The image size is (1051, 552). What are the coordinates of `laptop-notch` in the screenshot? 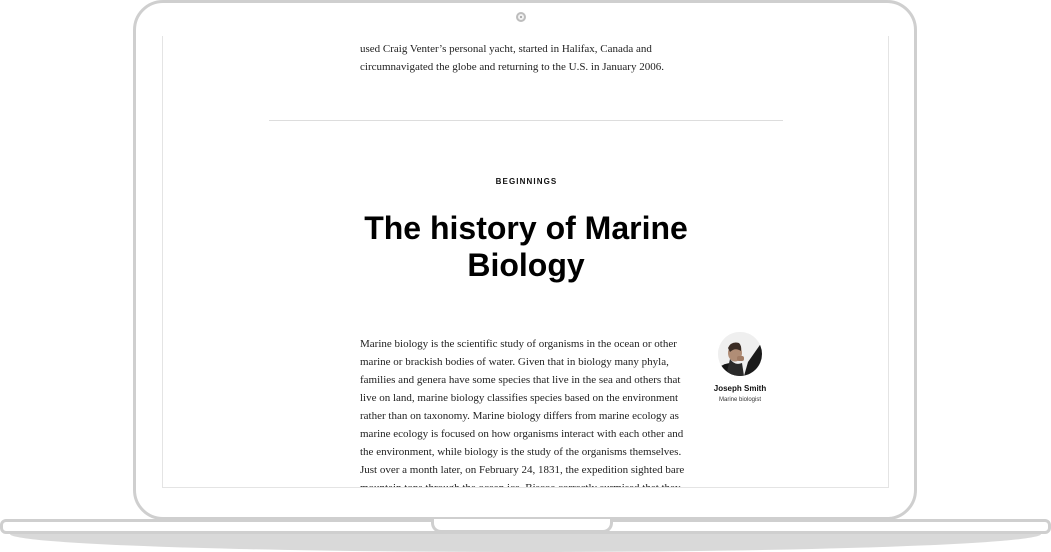 It's located at (522, 526).